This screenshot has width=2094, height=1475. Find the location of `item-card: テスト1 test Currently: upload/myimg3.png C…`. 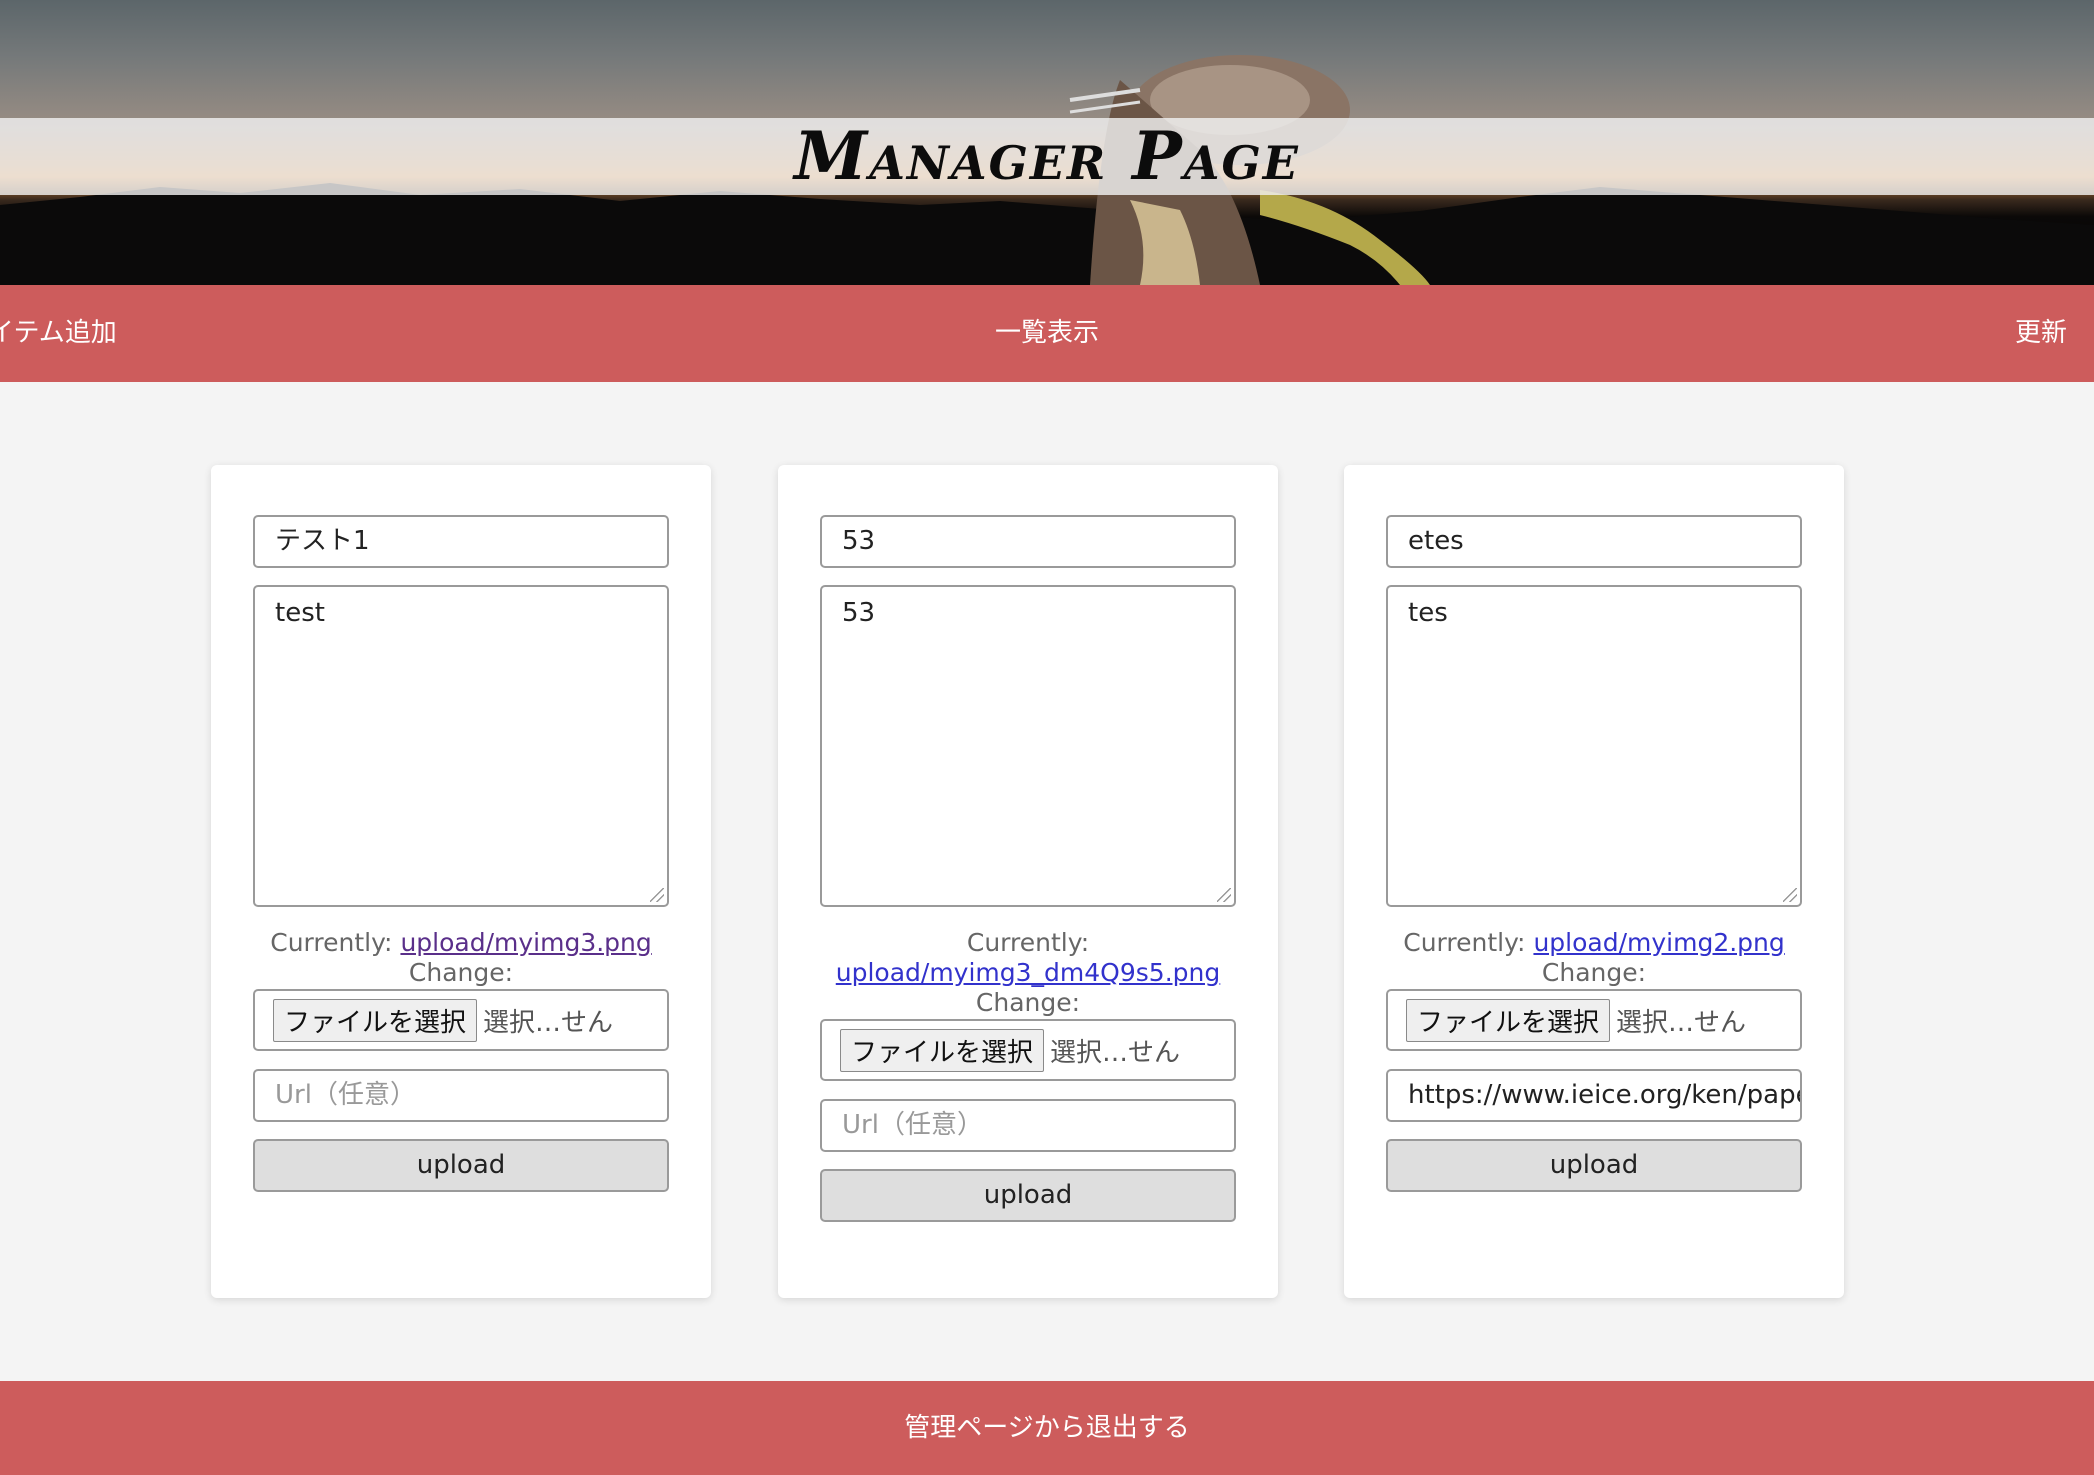

item-card: テスト1 test Currently: upload/myimg3.png C… is located at coordinates (461, 881).